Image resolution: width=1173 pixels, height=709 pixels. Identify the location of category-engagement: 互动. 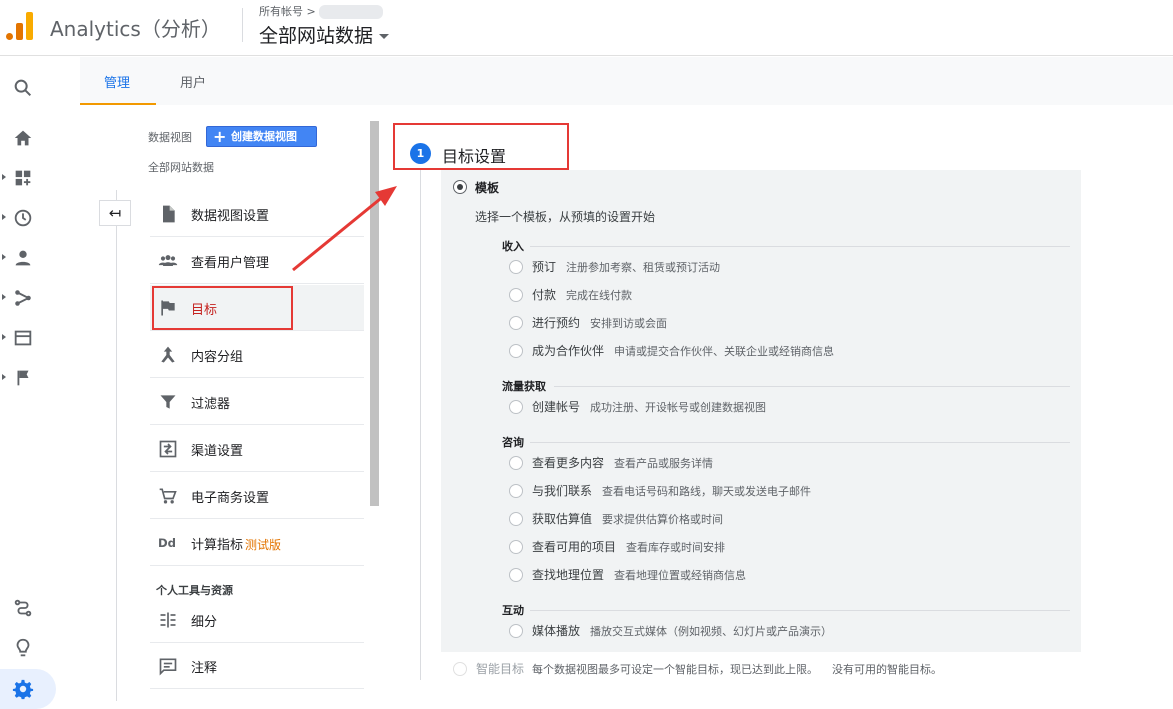
(513, 610).